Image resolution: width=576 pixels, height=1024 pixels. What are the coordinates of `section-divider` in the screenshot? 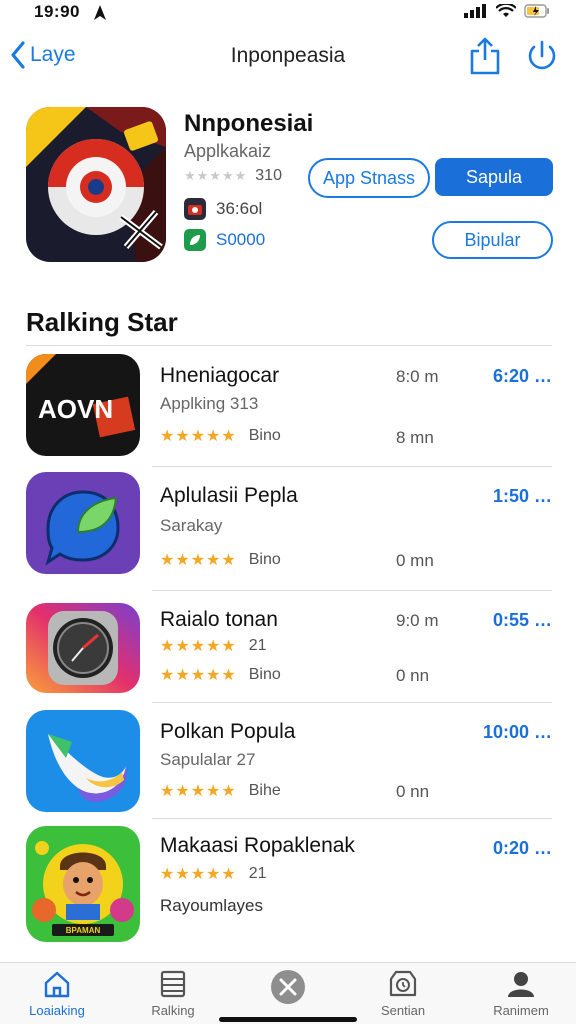 It's located at (289, 345).